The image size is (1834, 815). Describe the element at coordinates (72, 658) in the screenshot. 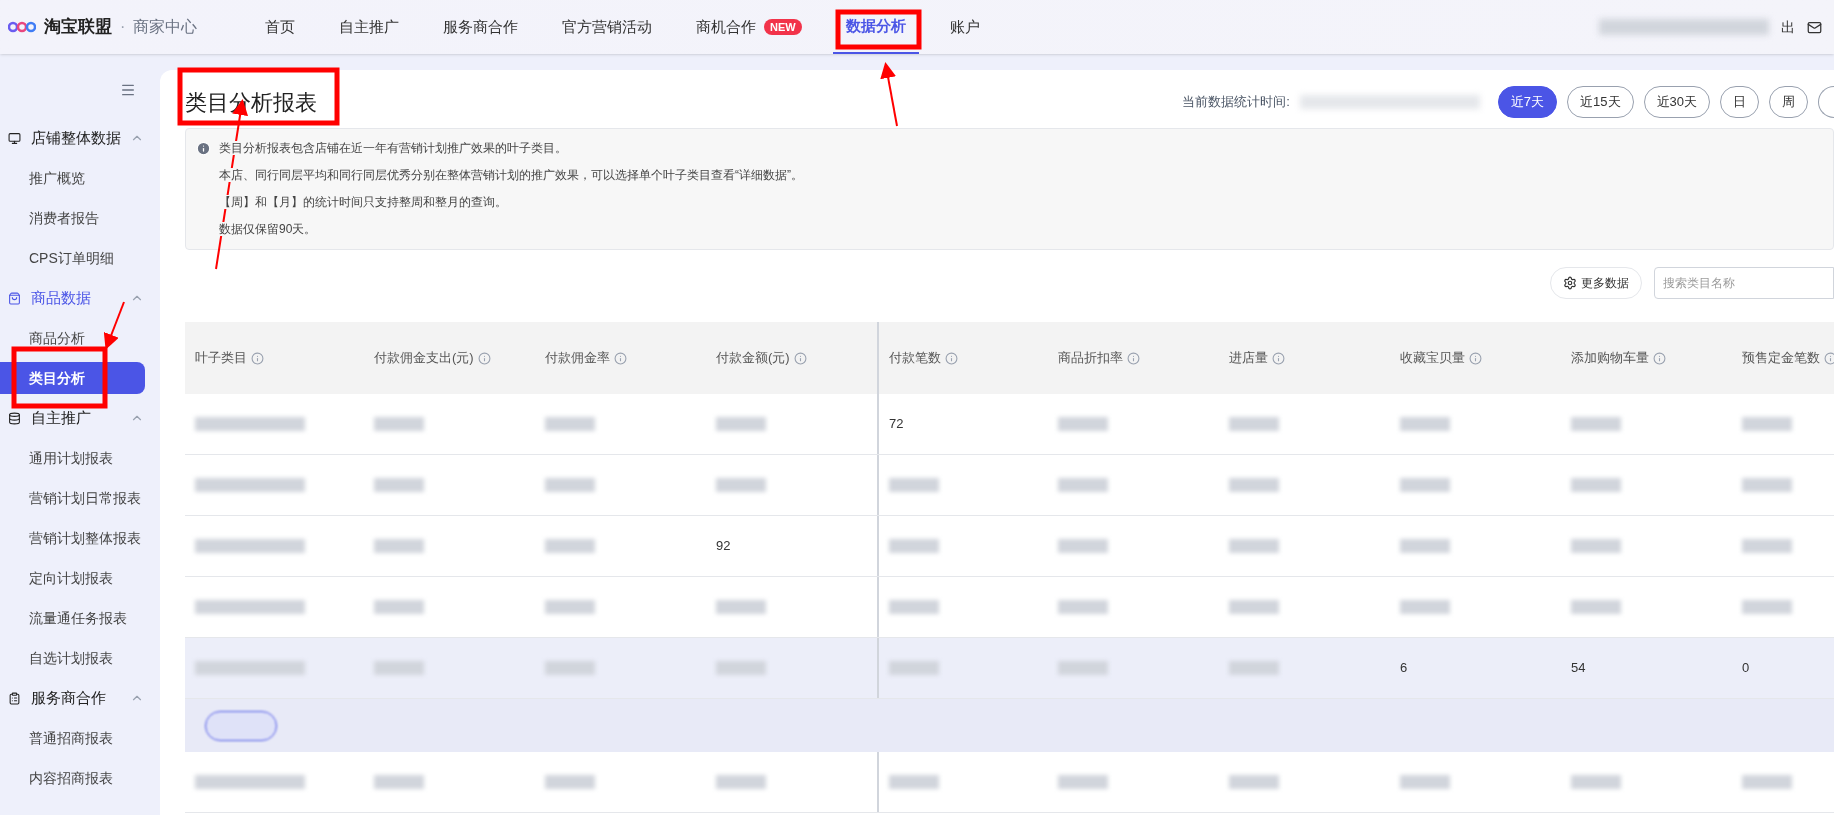

I see `sidebar-item: 自选计划报表` at that location.